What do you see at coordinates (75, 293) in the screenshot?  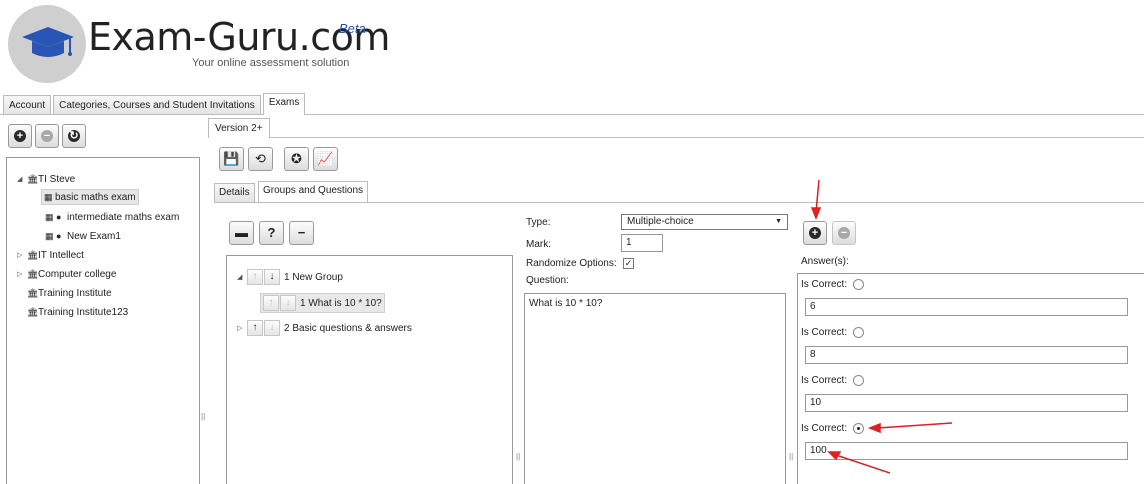 I see `tree-node-label: Training Institute` at bounding box center [75, 293].